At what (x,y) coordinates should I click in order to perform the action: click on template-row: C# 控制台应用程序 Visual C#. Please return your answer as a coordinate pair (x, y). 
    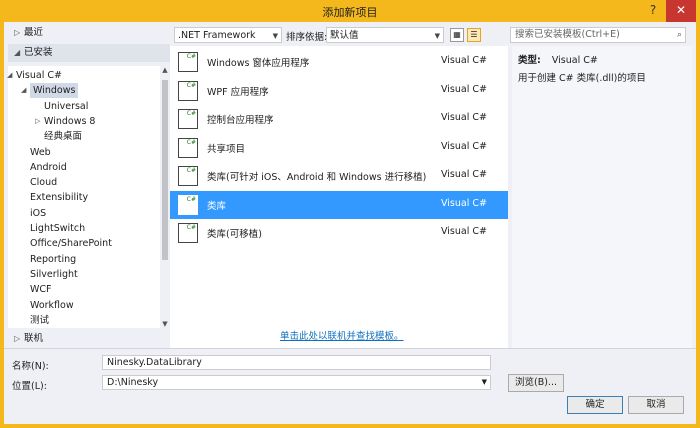
    Looking at the image, I should click on (339, 119).